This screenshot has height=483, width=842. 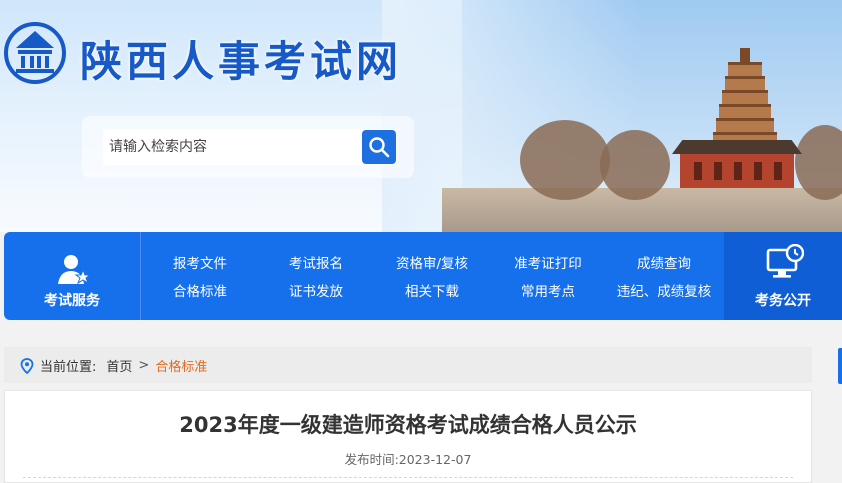 I want to click on nav-link-admission-ticket: 准考证打印, so click(x=548, y=264).